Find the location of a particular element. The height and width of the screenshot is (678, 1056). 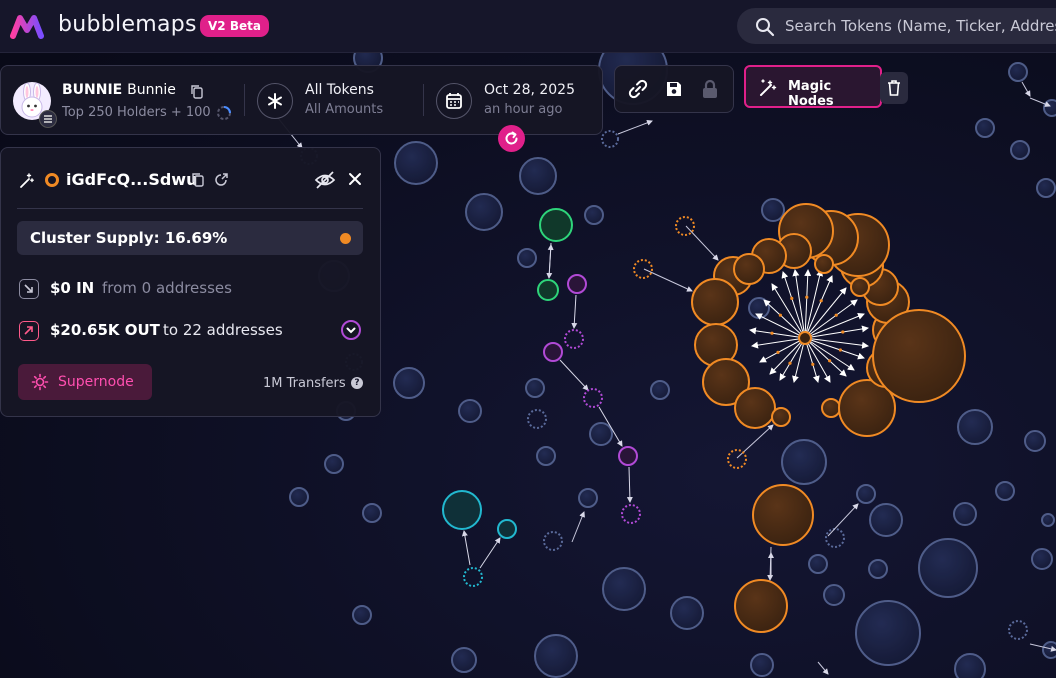

chain-badge-icon is located at coordinates (48, 119).